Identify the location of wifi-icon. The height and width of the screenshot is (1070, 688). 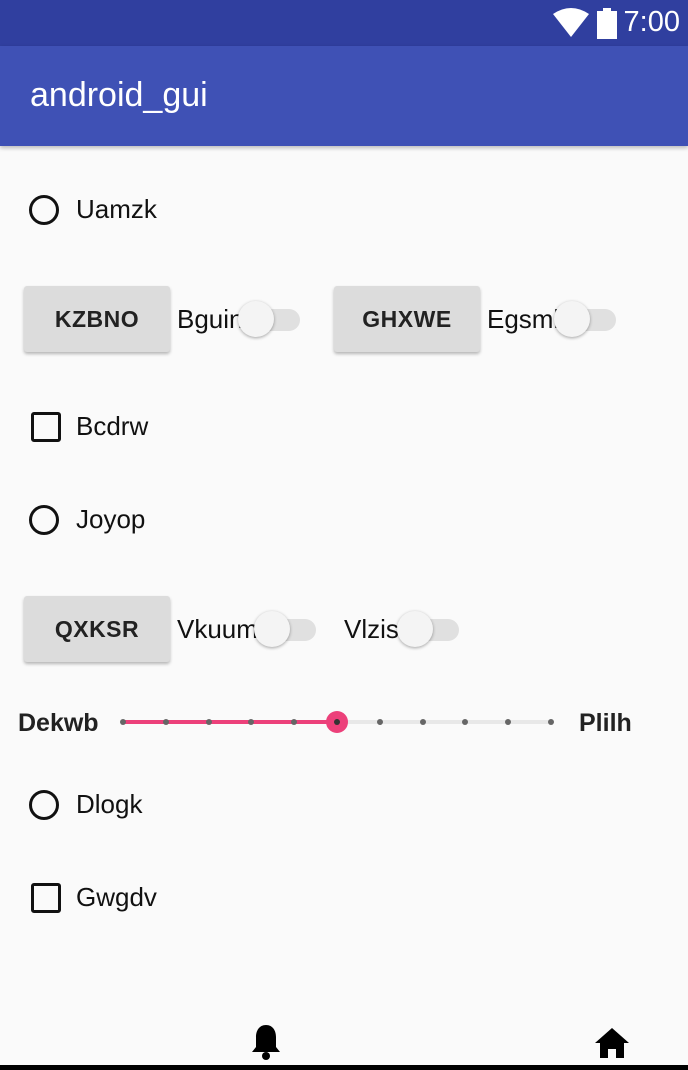
(571, 22).